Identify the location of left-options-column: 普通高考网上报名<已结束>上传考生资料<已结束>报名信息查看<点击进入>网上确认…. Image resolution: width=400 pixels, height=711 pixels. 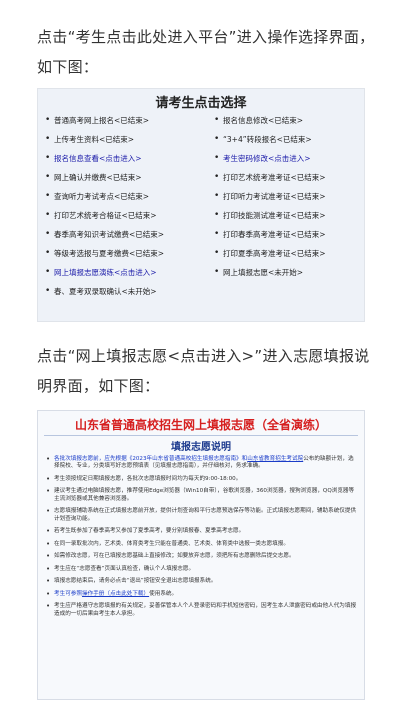
(126, 206).